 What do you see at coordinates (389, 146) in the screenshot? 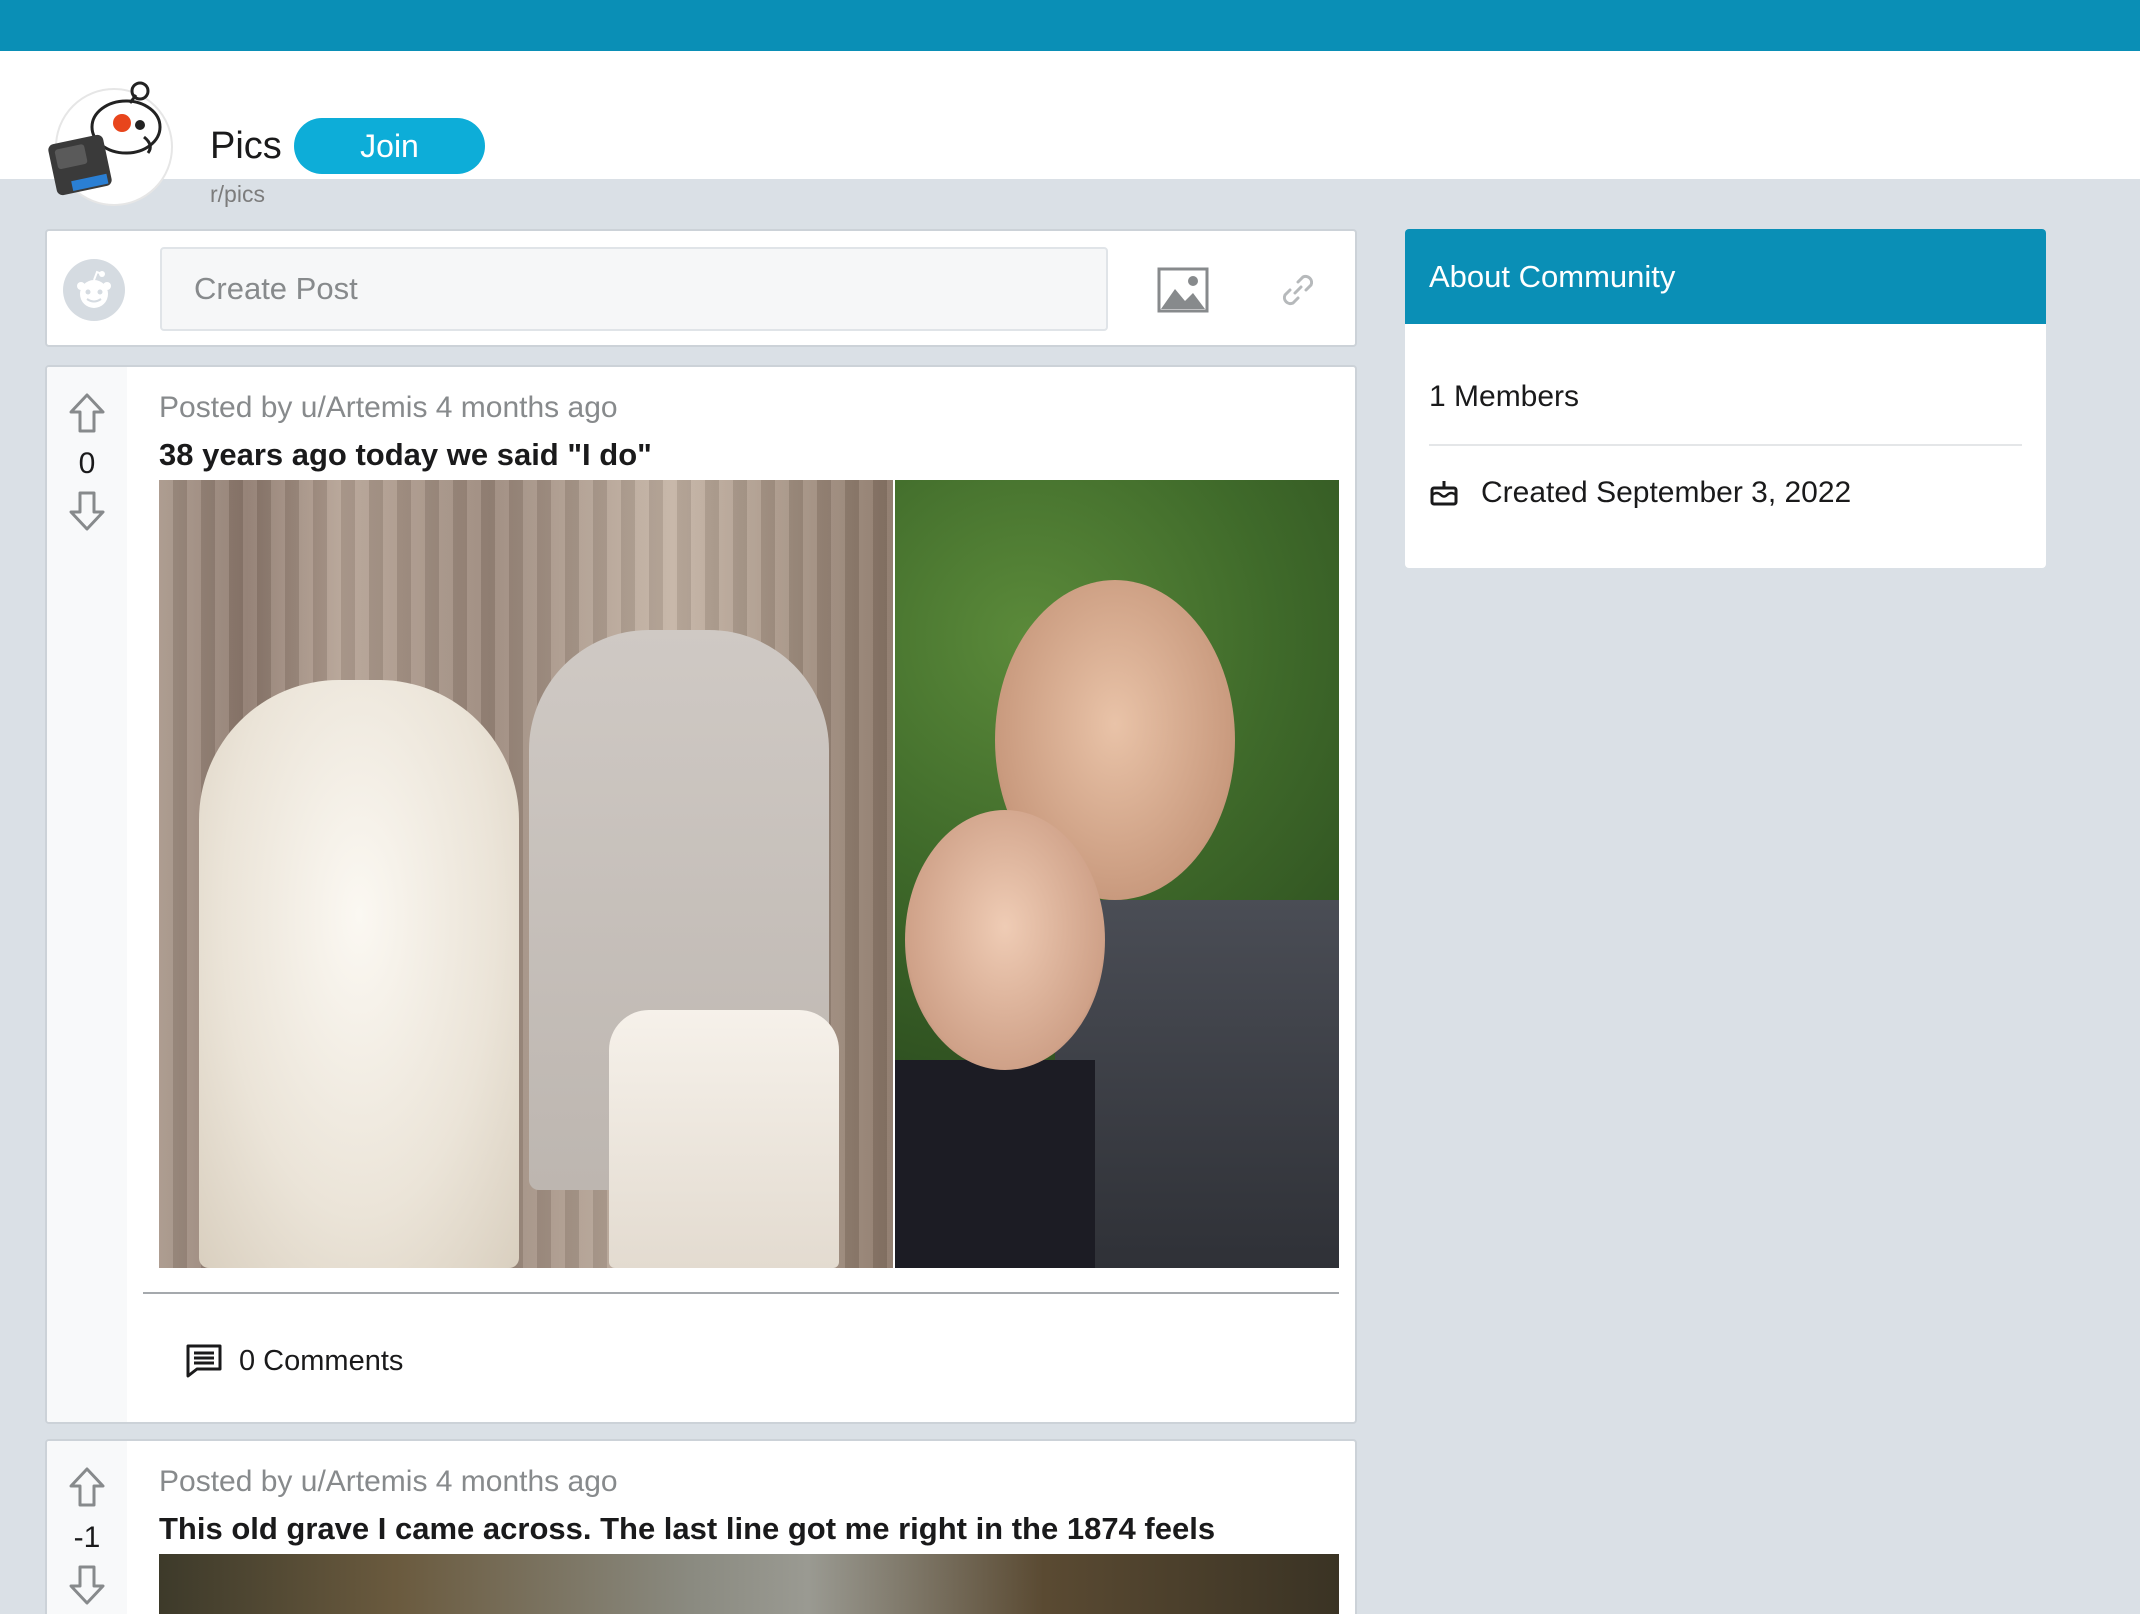
I see `join-button: Join` at bounding box center [389, 146].